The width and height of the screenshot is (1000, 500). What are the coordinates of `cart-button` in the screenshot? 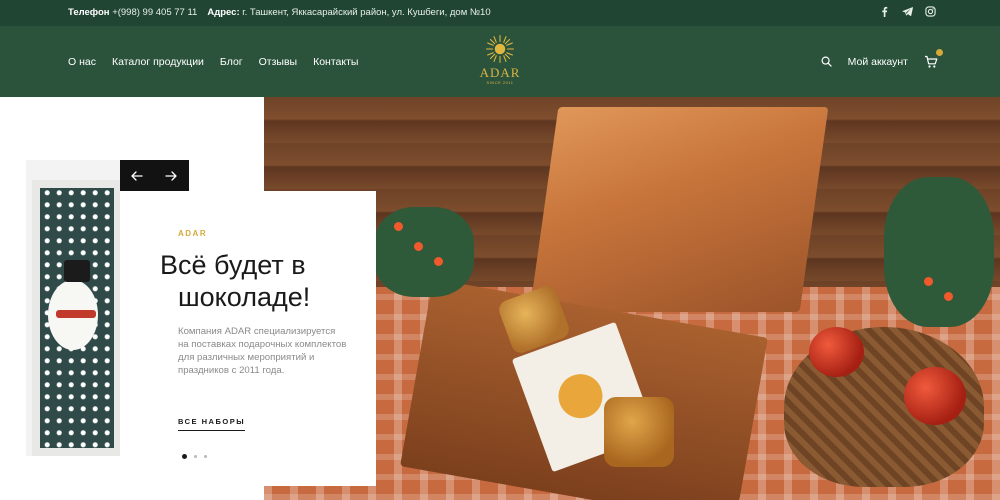 It's located at (933, 58).